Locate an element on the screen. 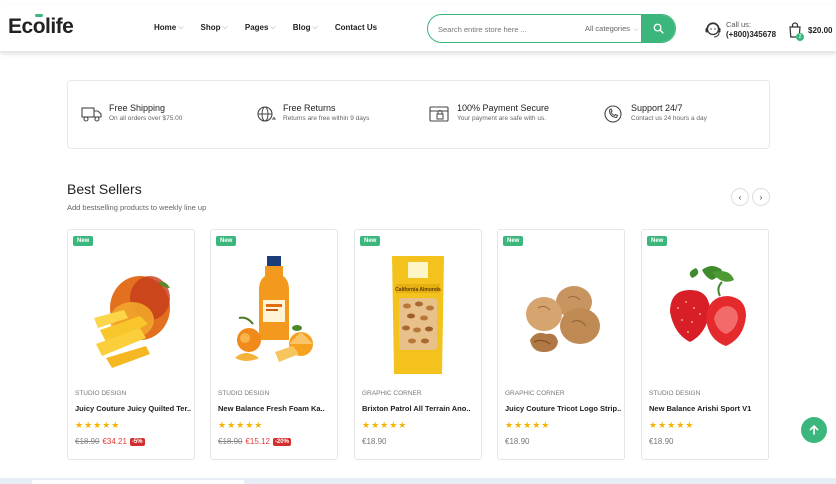 The width and height of the screenshot is (836, 484). search-icon is located at coordinates (658, 28).